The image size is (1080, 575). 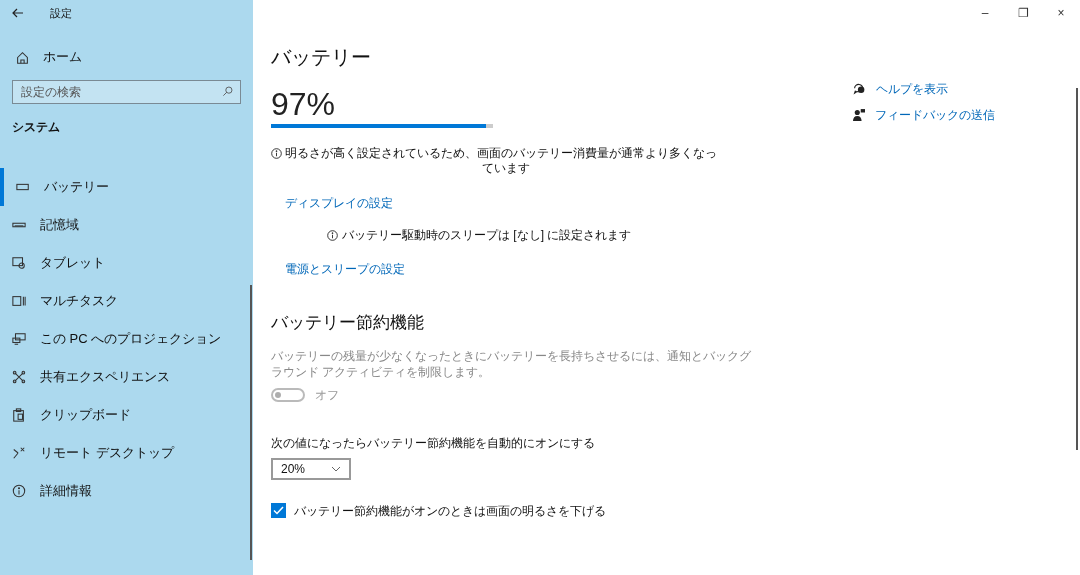 I want to click on restore-button: ❐, so click(x=1023, y=13).